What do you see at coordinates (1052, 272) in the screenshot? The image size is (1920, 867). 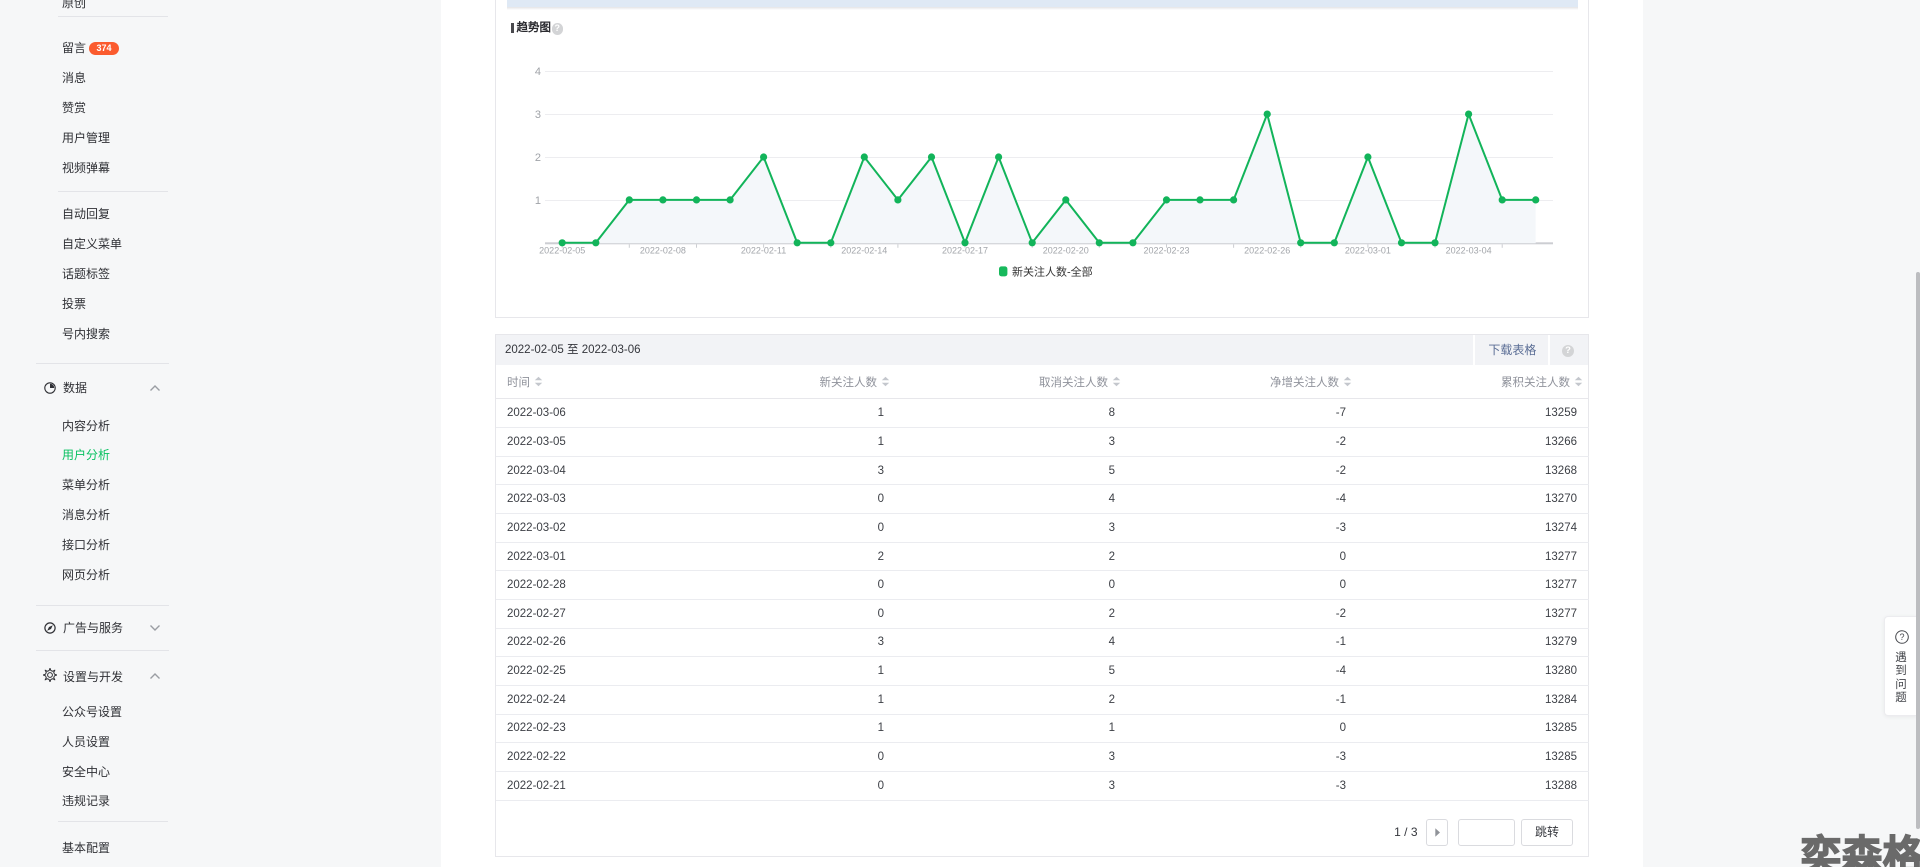 I see `svg-text: 新关注人数-全部` at bounding box center [1052, 272].